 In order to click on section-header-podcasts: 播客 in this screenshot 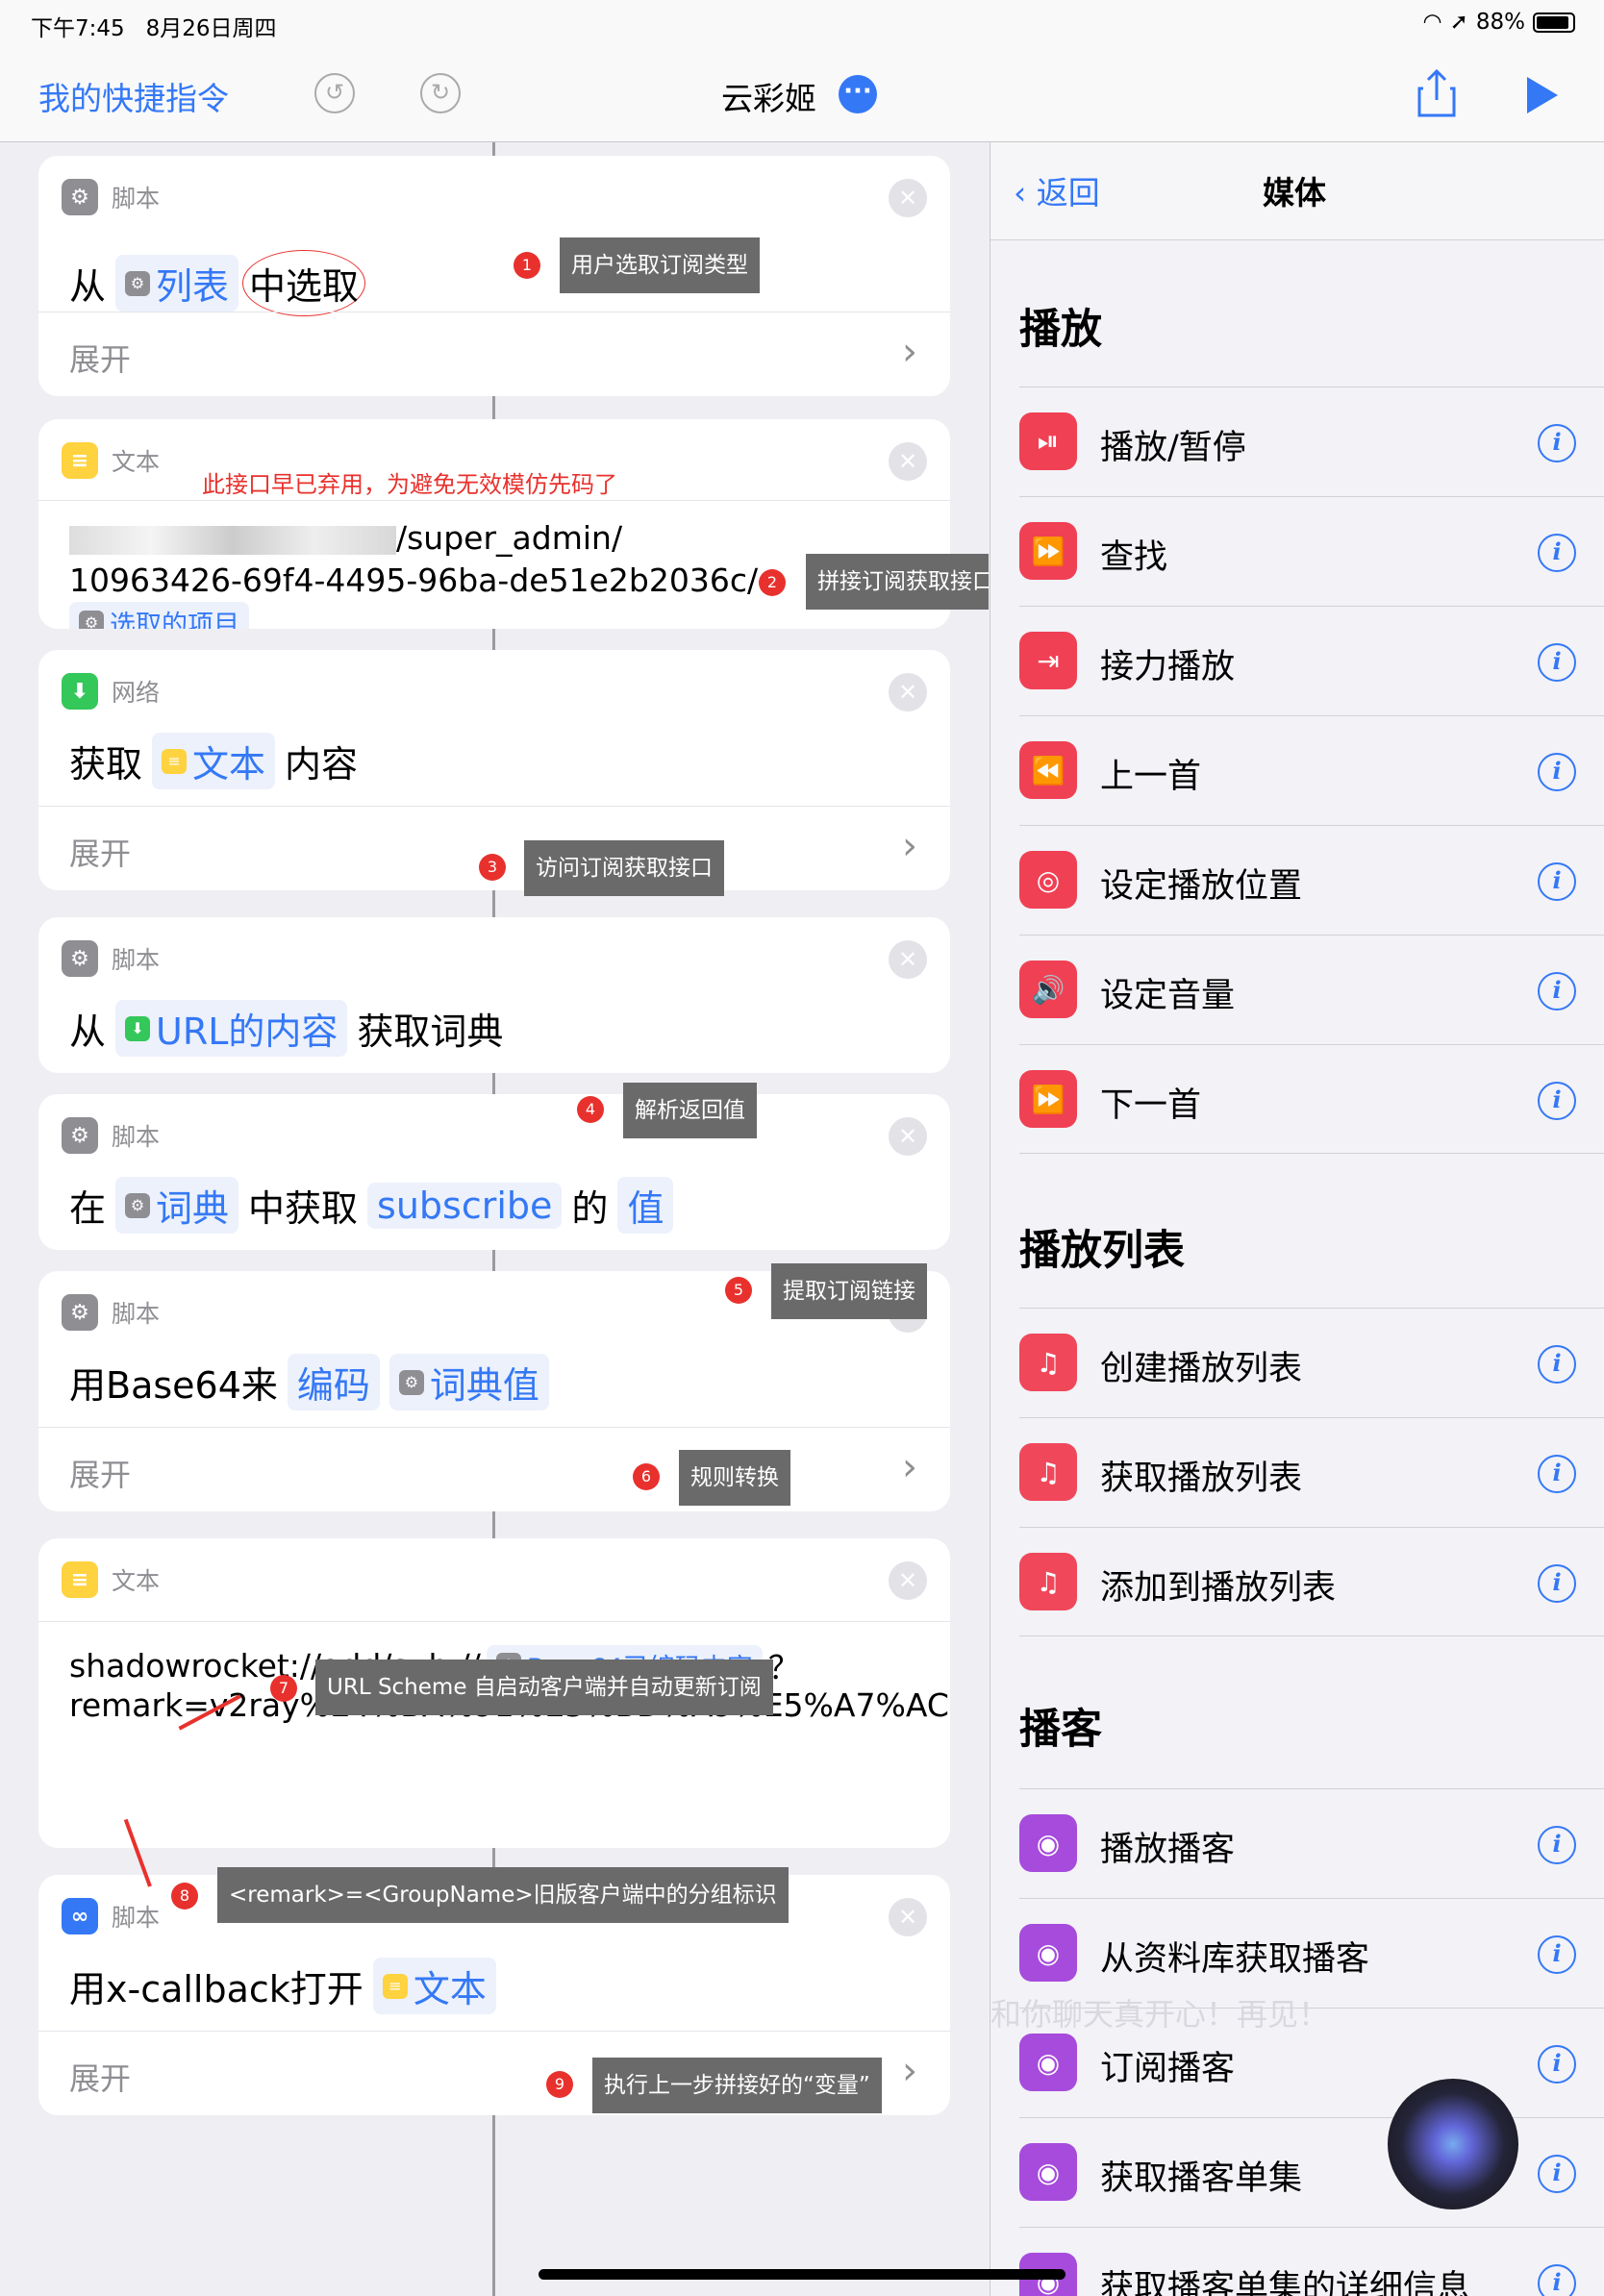, I will do `click(1060, 1730)`.